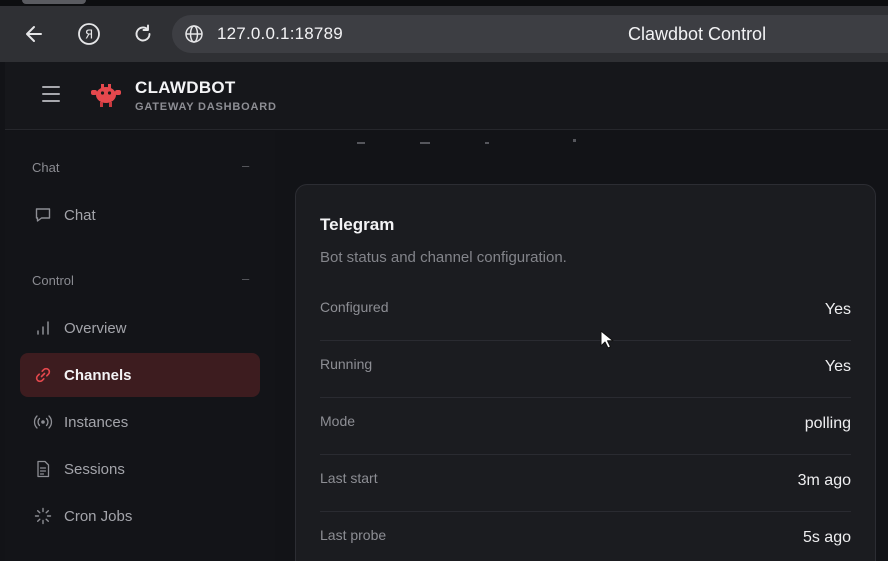  What do you see at coordinates (52, 94) in the screenshot?
I see `menu-icon` at bounding box center [52, 94].